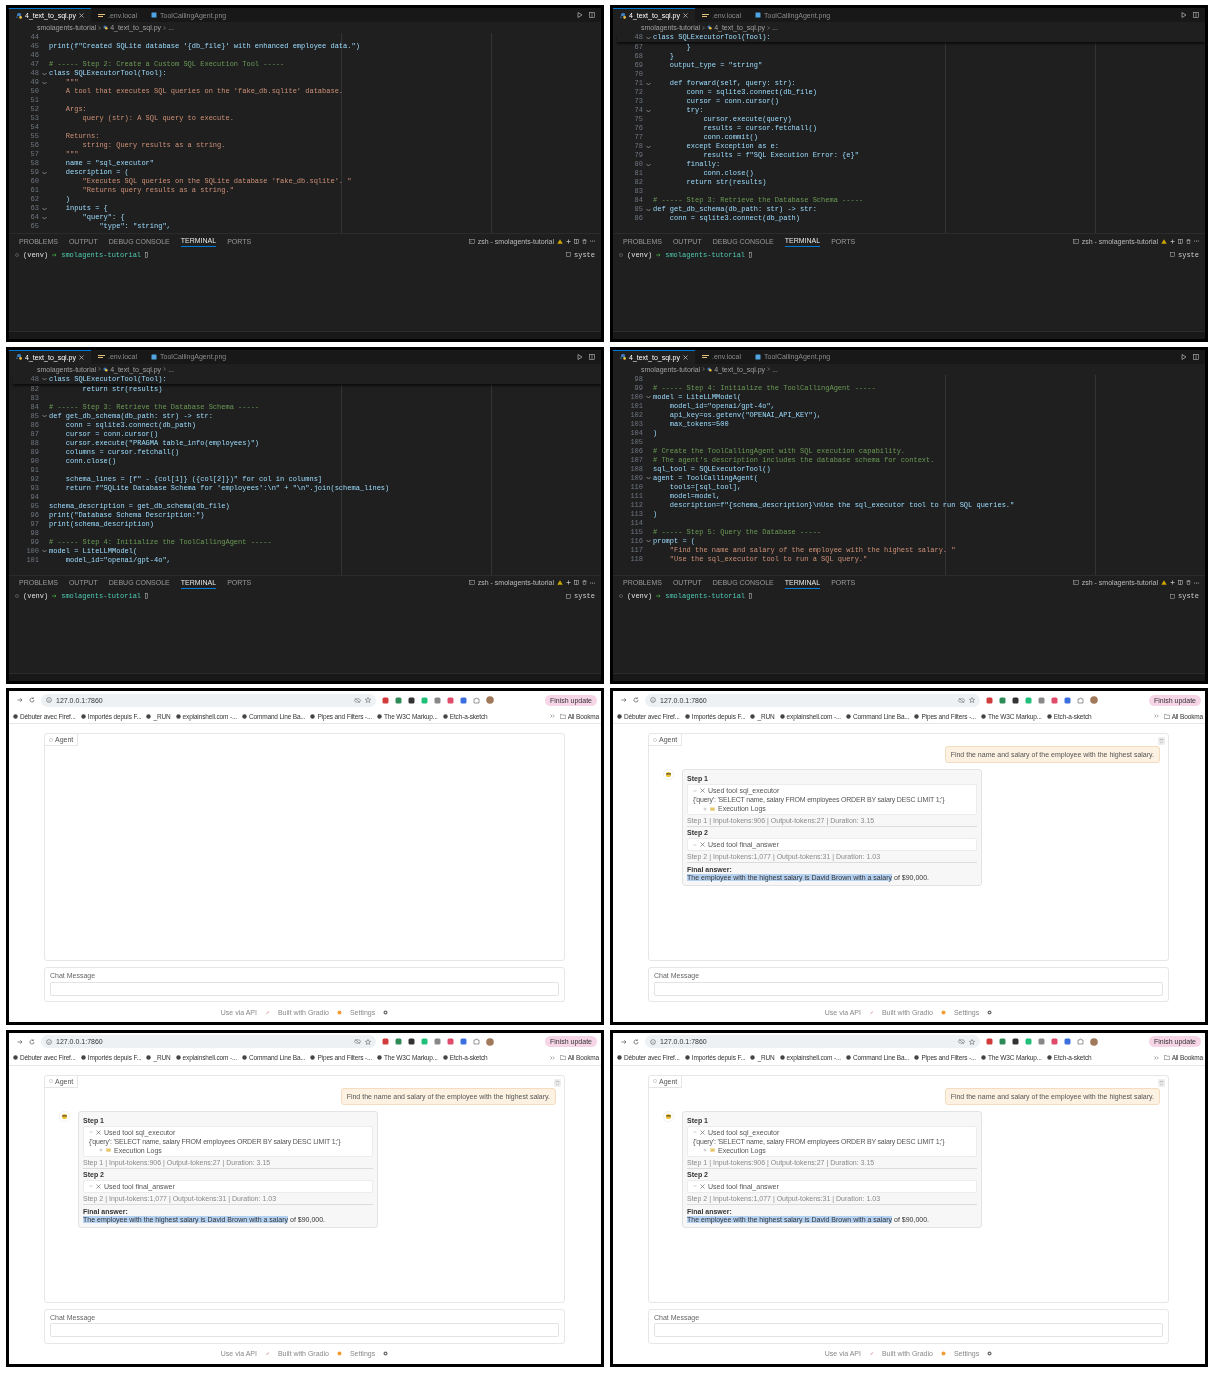  What do you see at coordinates (705, 356) in the screenshot?
I see `settings-file-icon` at bounding box center [705, 356].